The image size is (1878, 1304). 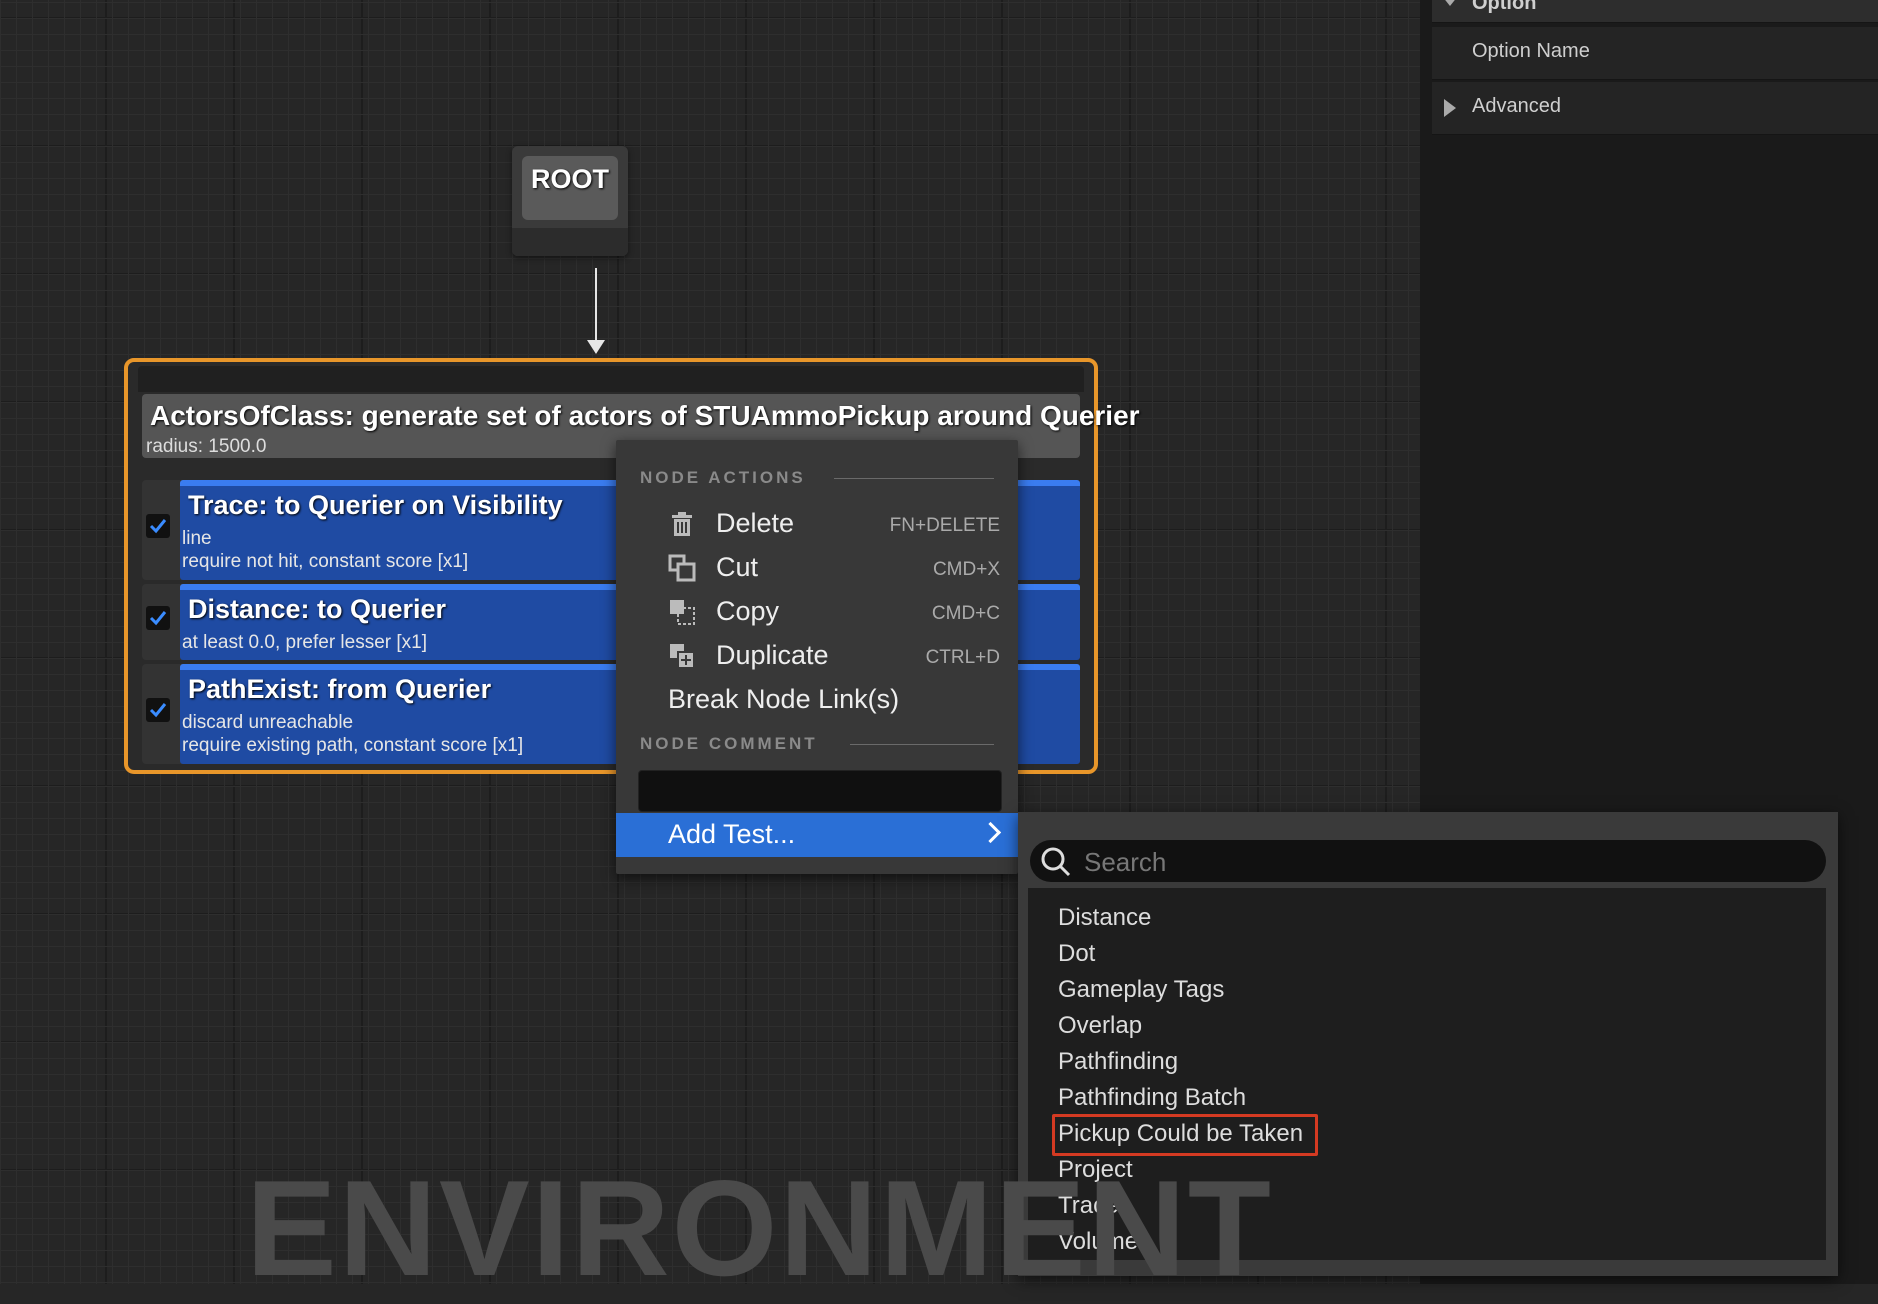 I want to click on copy-icon, so click(x=682, y=612).